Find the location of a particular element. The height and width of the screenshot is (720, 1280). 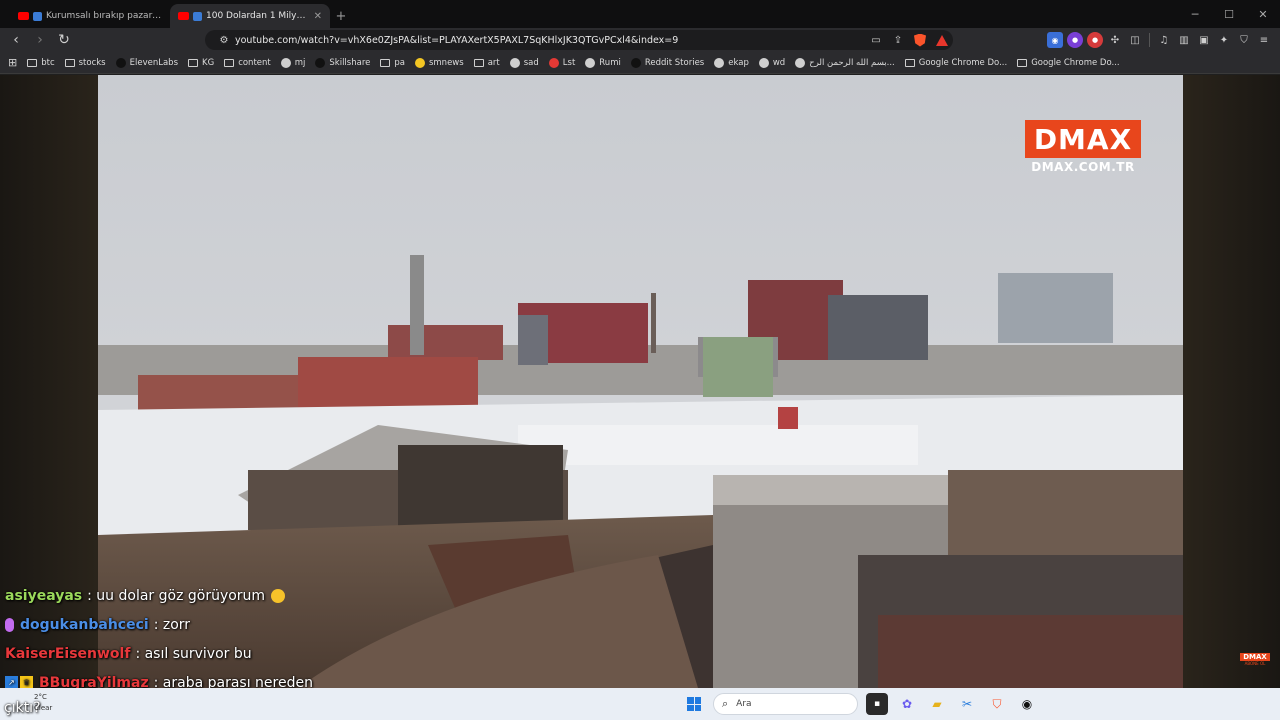

media-music-icon: ♫ is located at coordinates (1164, 40).